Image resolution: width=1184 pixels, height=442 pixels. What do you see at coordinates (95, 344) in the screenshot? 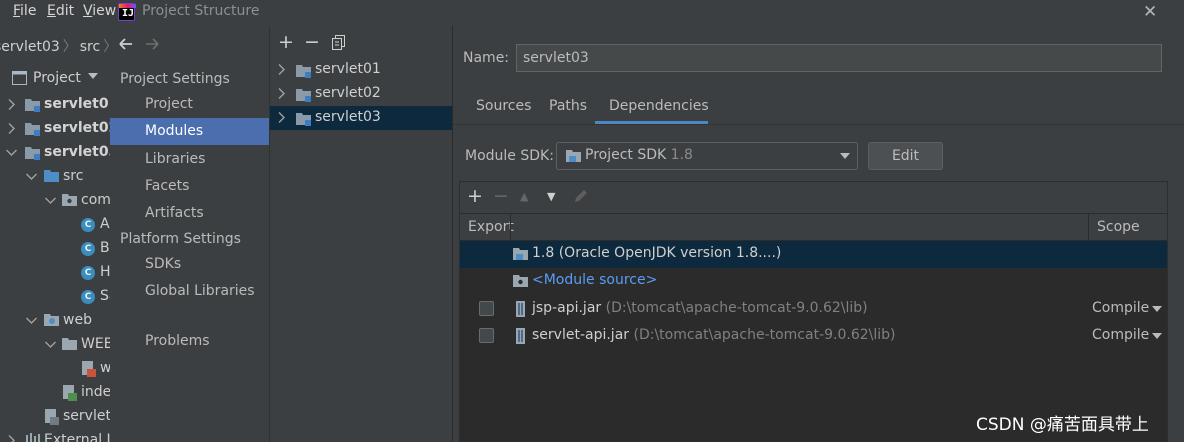
I see `tree-node-label: WEB` at bounding box center [95, 344].